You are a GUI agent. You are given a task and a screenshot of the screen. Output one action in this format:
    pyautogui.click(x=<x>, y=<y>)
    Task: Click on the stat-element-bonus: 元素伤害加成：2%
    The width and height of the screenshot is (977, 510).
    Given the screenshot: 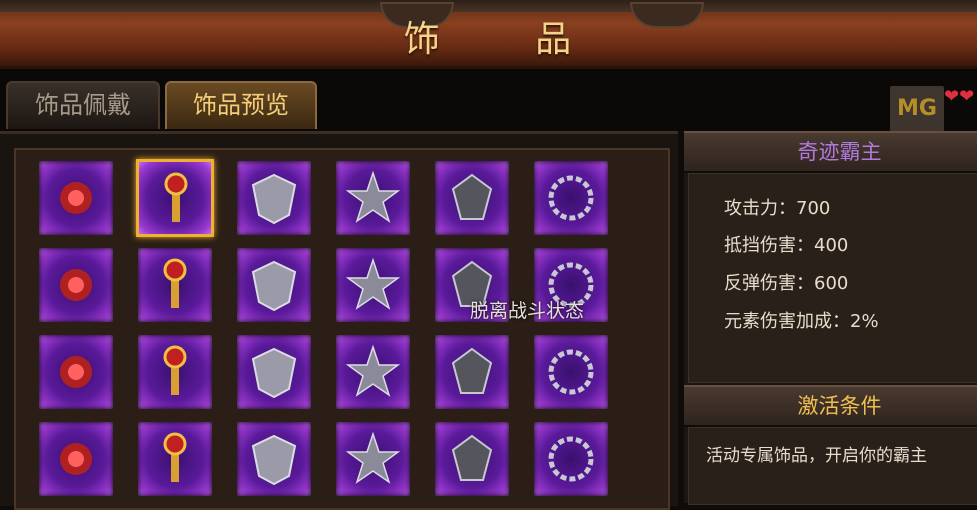 What is the action you would take?
    pyautogui.click(x=801, y=321)
    